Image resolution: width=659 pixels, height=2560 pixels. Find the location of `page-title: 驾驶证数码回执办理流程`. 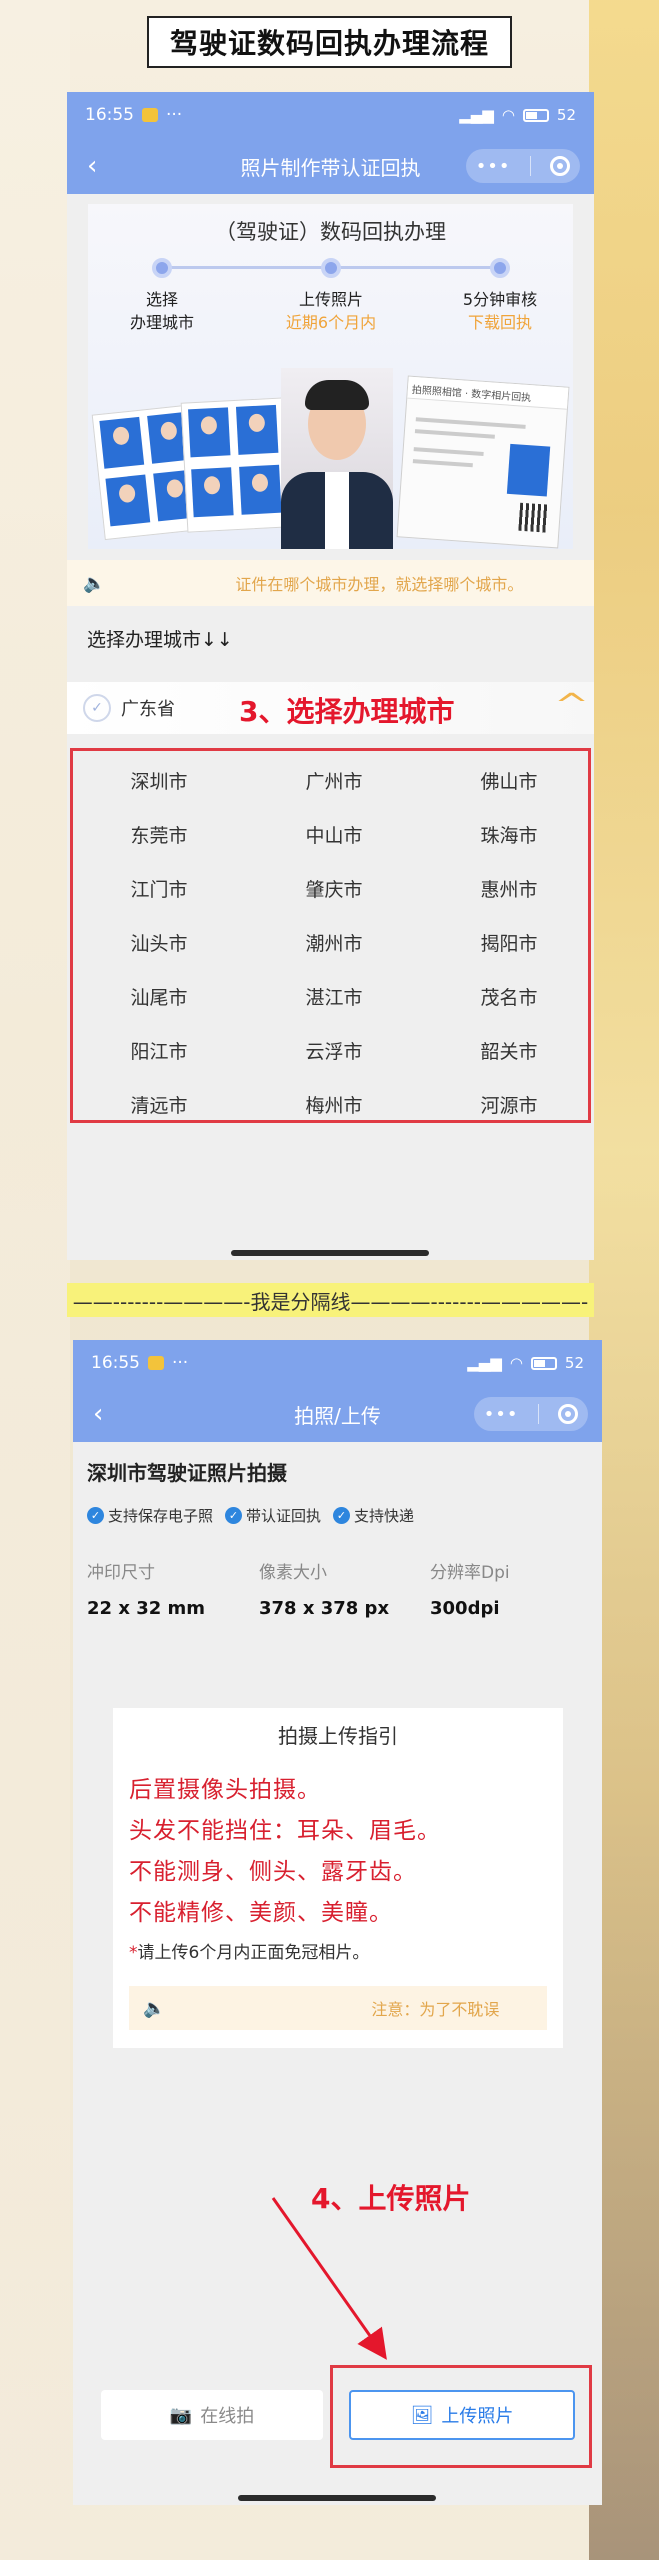

page-title: 驾驶证数码回执办理流程 is located at coordinates (329, 42).